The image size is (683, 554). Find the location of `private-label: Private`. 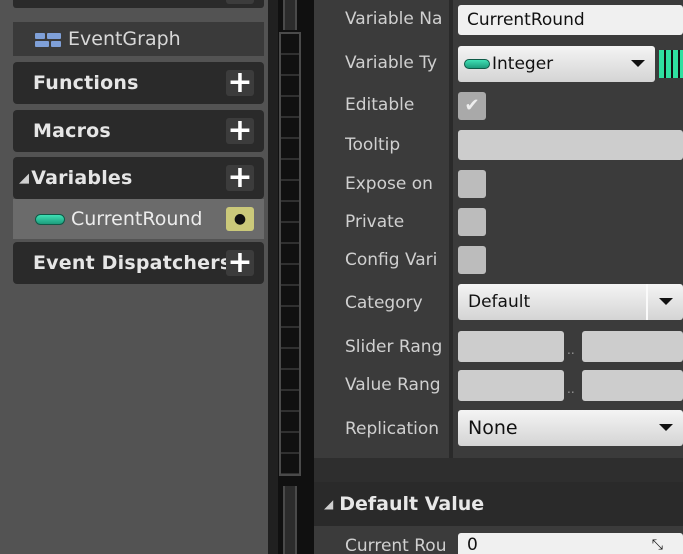

private-label: Private is located at coordinates (375, 222).